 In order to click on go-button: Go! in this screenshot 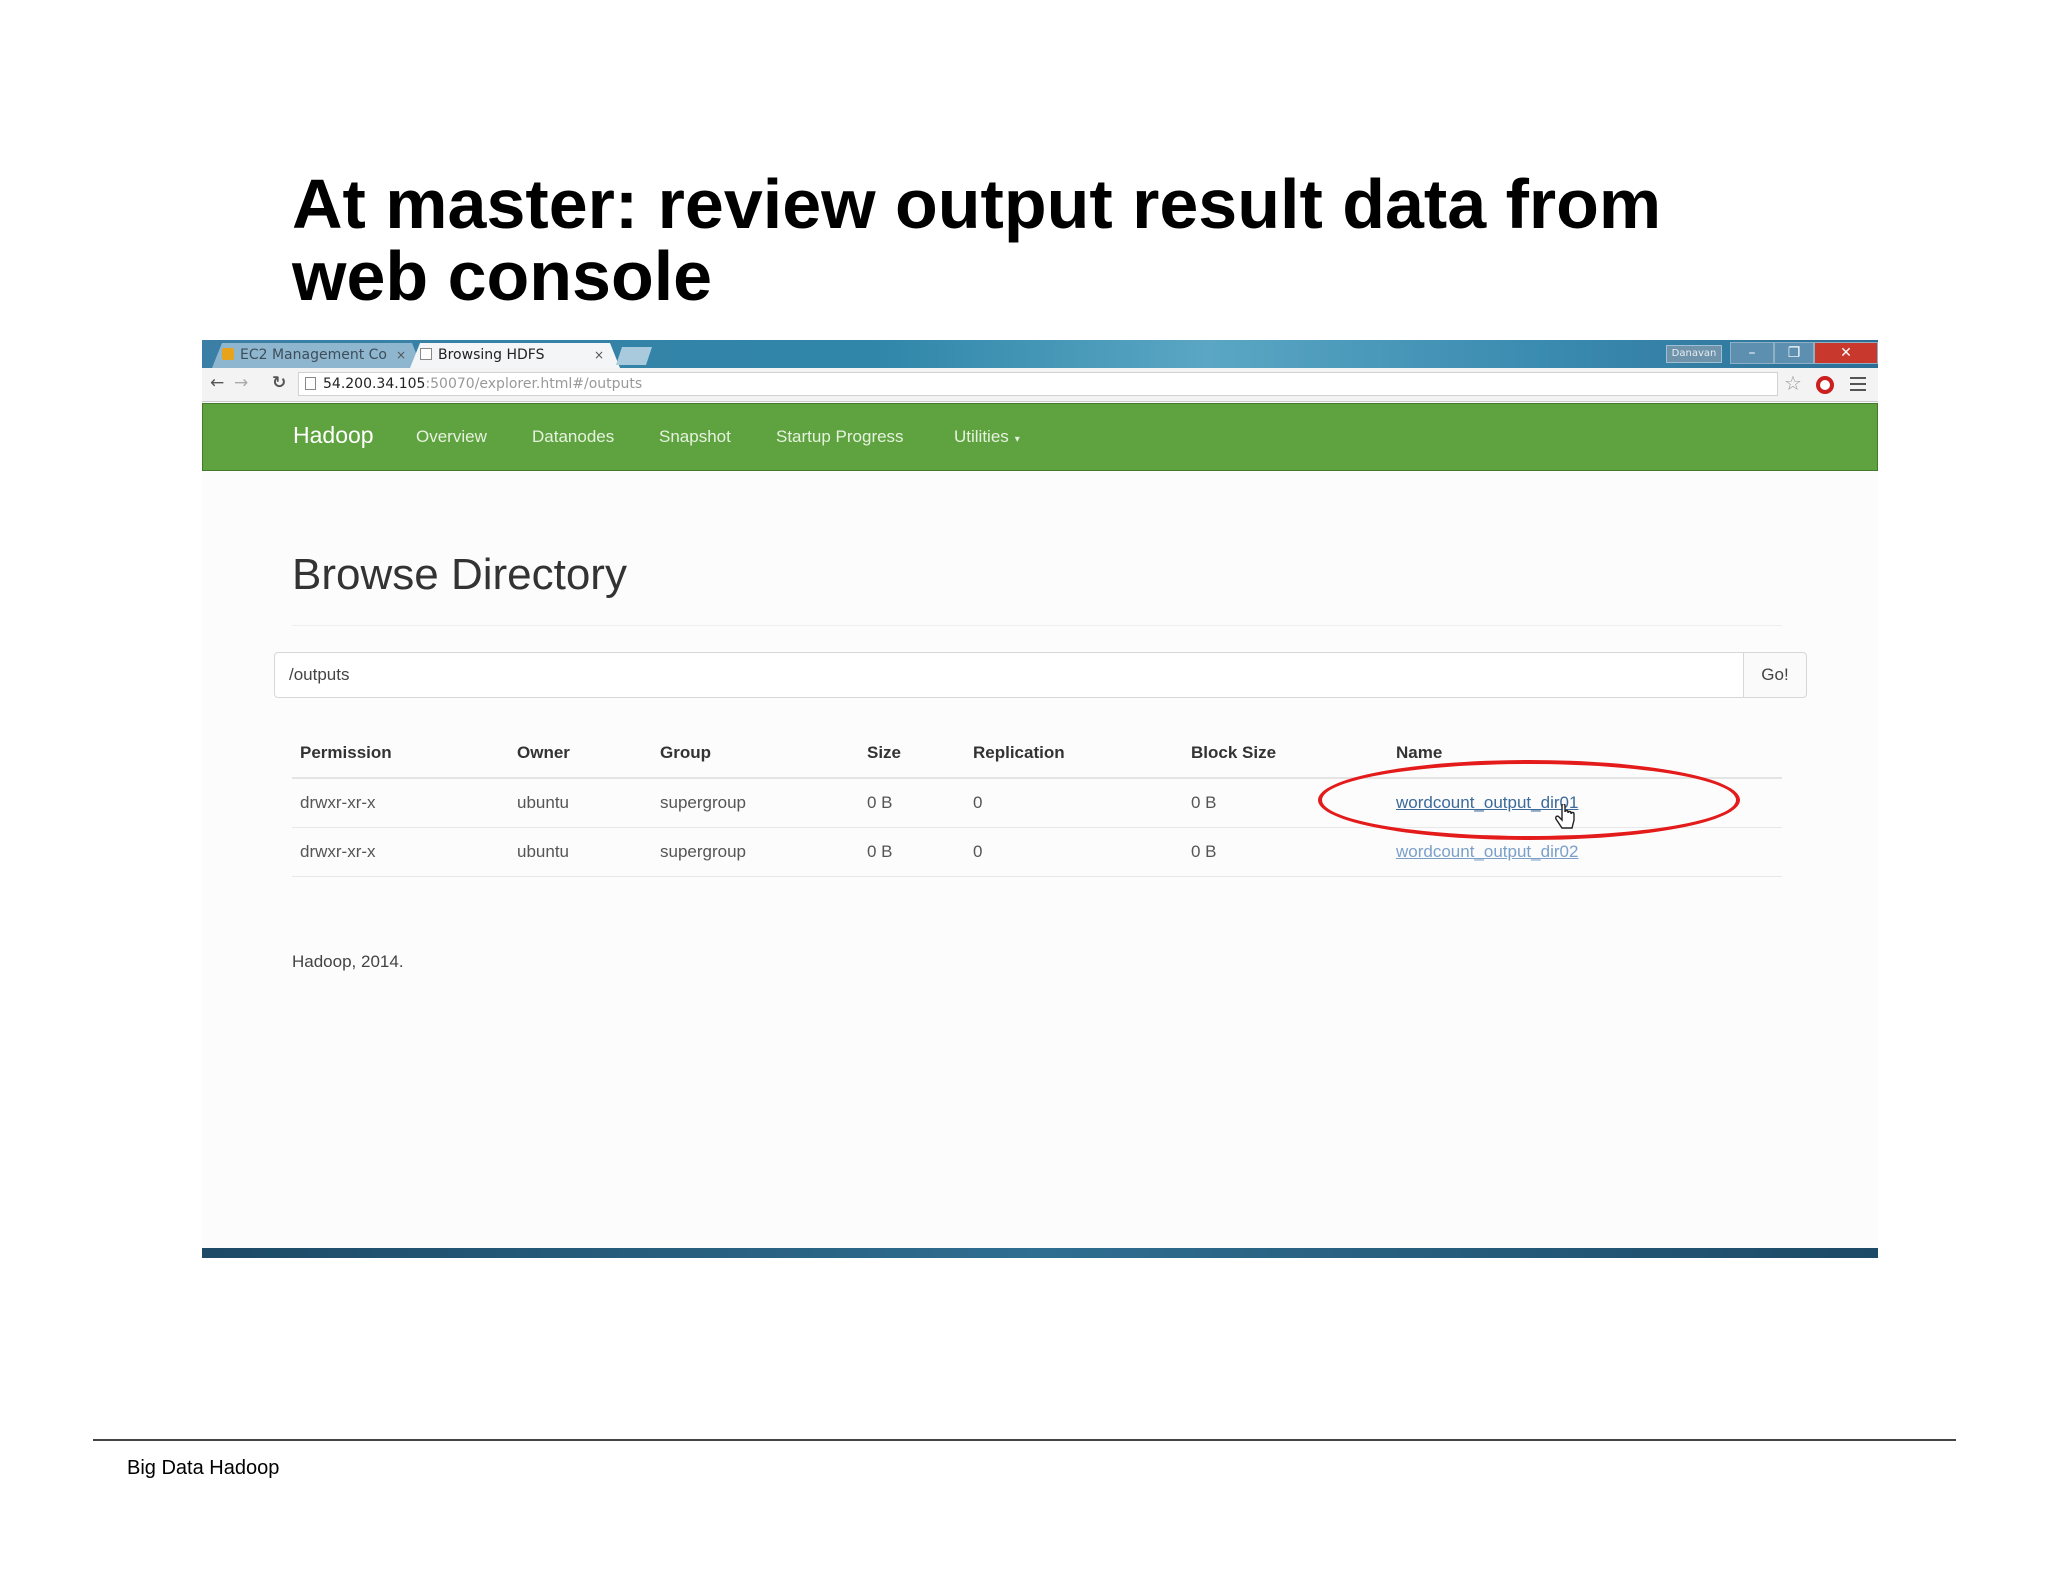, I will do `click(1775, 675)`.